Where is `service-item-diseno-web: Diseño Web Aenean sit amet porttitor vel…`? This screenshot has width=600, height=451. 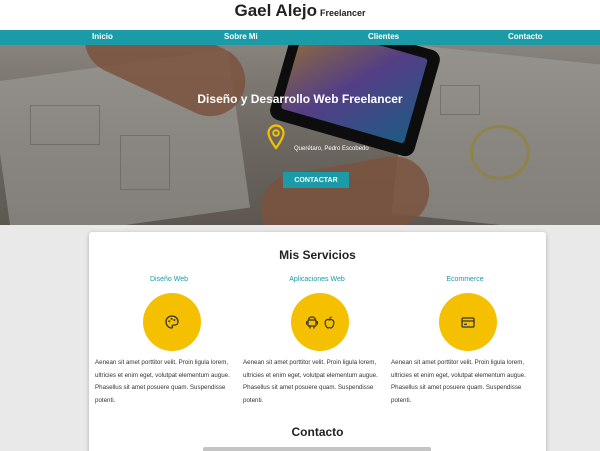 service-item-diseno-web: Diseño Web Aenean sit amet porttitor vel… is located at coordinates (169, 340).